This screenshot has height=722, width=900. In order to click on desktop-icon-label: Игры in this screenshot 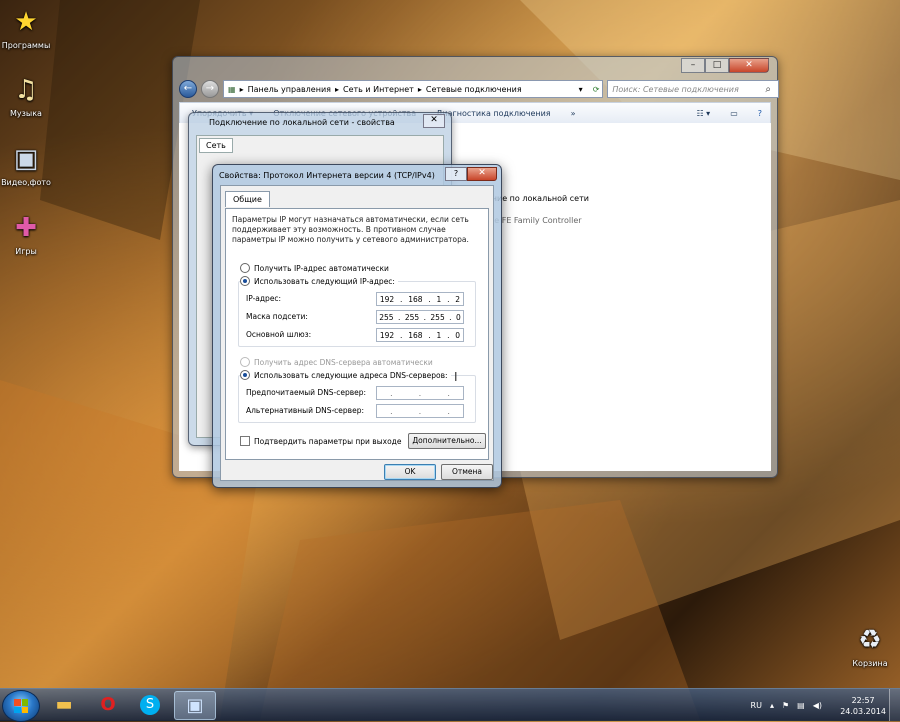, I will do `click(26, 251)`.